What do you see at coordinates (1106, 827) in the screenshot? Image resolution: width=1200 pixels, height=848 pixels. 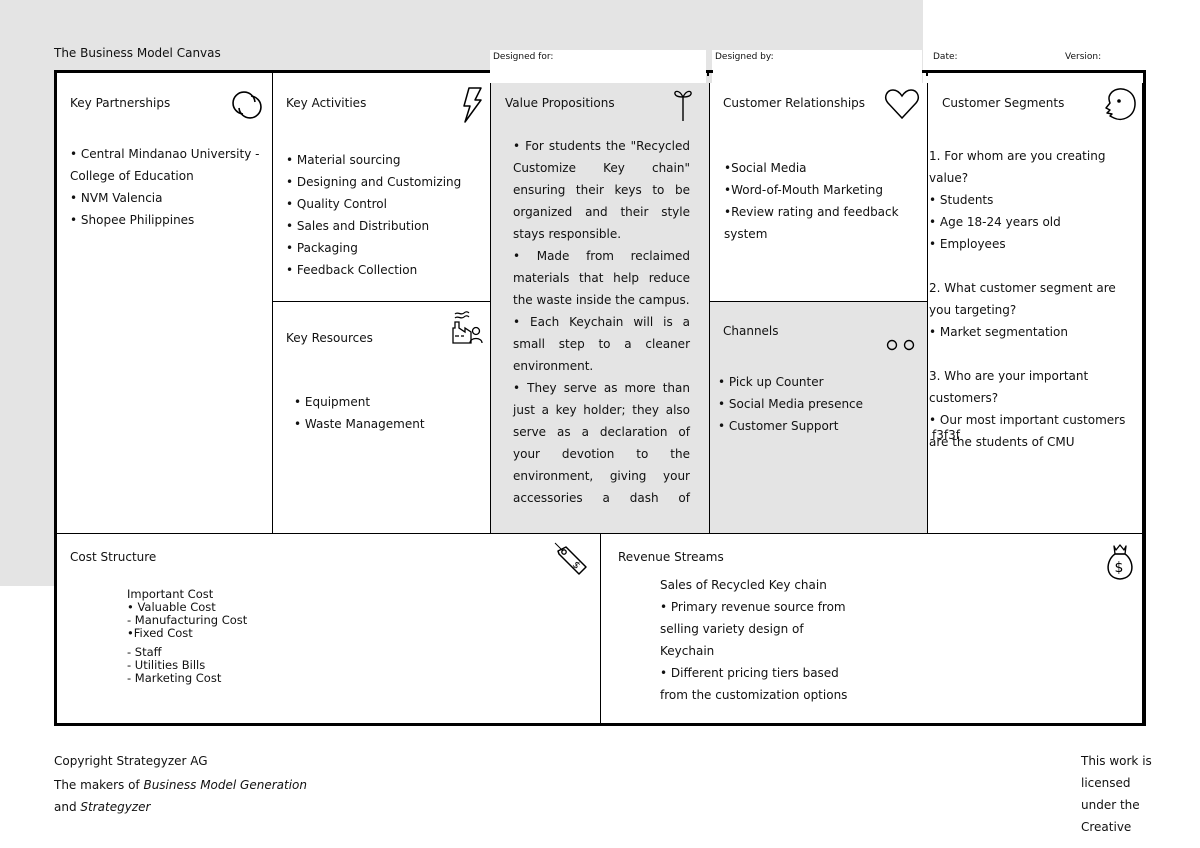 I see `license-line: Creative` at bounding box center [1106, 827].